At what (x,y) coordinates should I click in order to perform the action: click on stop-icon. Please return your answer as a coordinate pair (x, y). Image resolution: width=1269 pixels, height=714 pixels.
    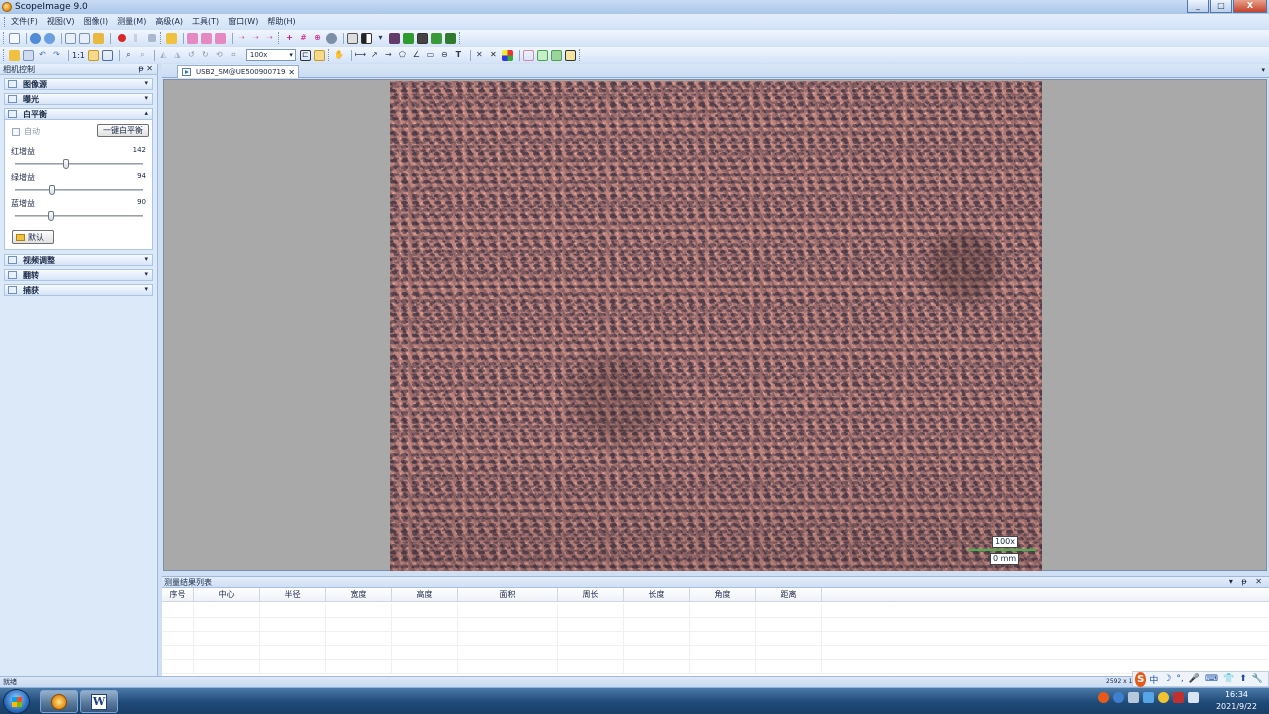
    Looking at the image, I should click on (152, 38).